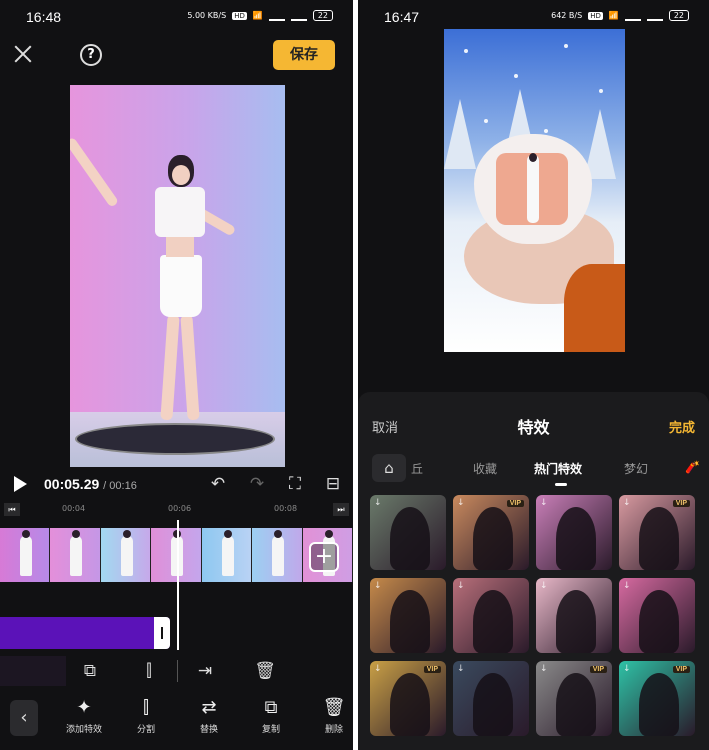 The height and width of the screenshot is (750, 709). Describe the element at coordinates (24, 718) in the screenshot. I see `back-button: ‹` at that location.